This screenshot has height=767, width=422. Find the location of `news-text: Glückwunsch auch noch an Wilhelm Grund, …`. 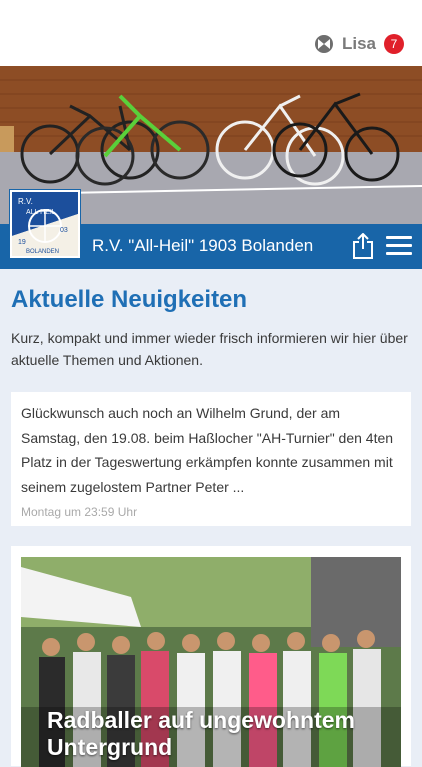

news-text: Glückwunsch auch noch an Wilhelm Grund, … is located at coordinates (207, 450).